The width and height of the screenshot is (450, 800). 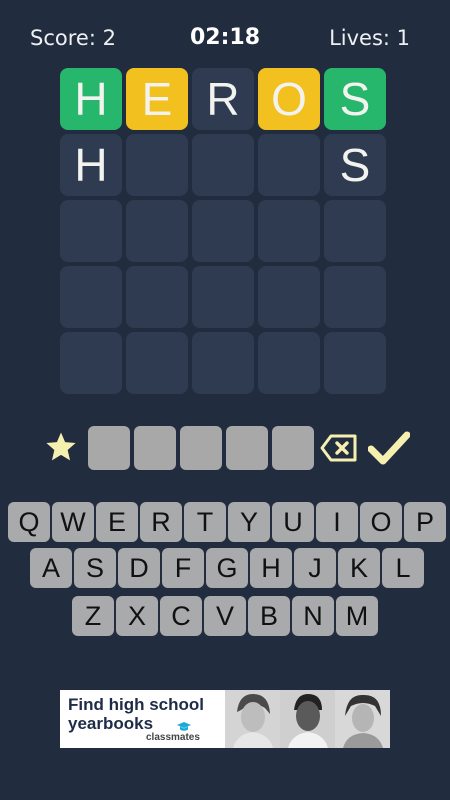 What do you see at coordinates (357, 616) in the screenshot?
I see `key-m: M` at bounding box center [357, 616].